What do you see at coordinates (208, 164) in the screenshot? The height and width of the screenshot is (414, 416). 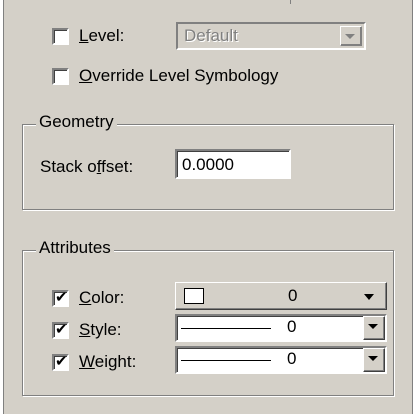 I see `stack-offset-value: 0.0000` at bounding box center [208, 164].